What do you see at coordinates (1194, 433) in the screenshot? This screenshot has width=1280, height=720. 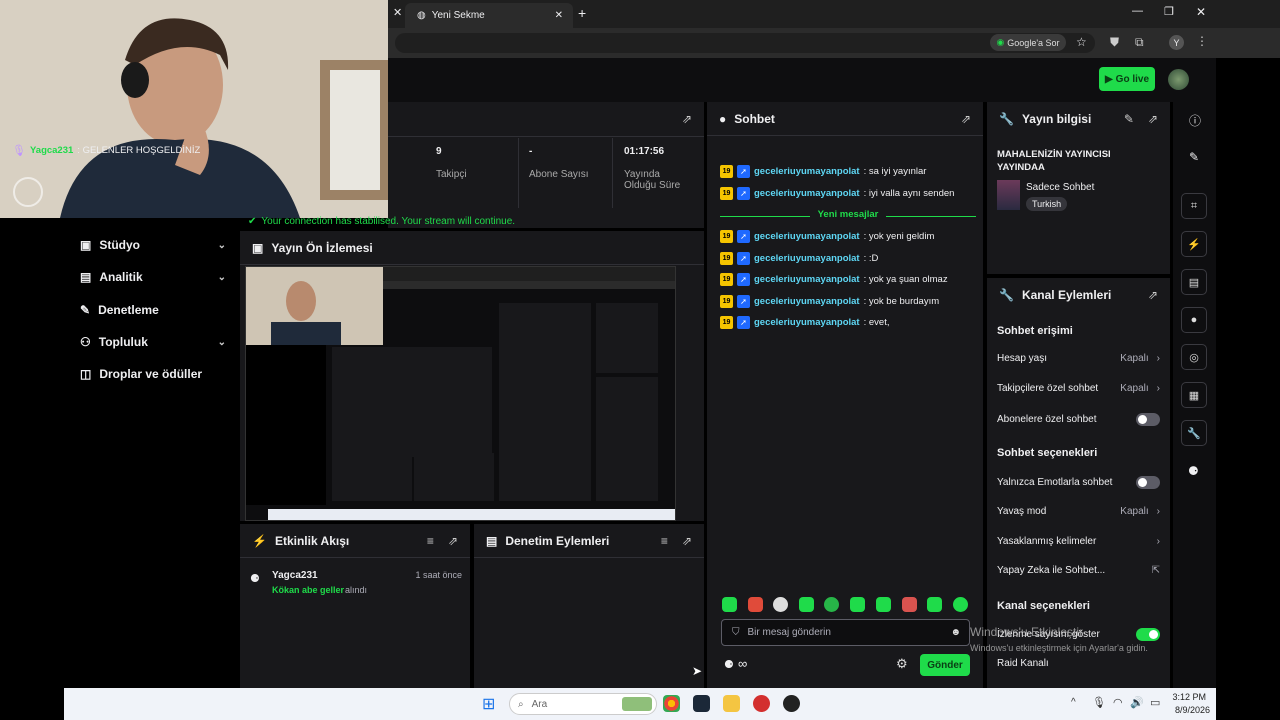 I see `wrench-icon: 🔧` at bounding box center [1194, 433].